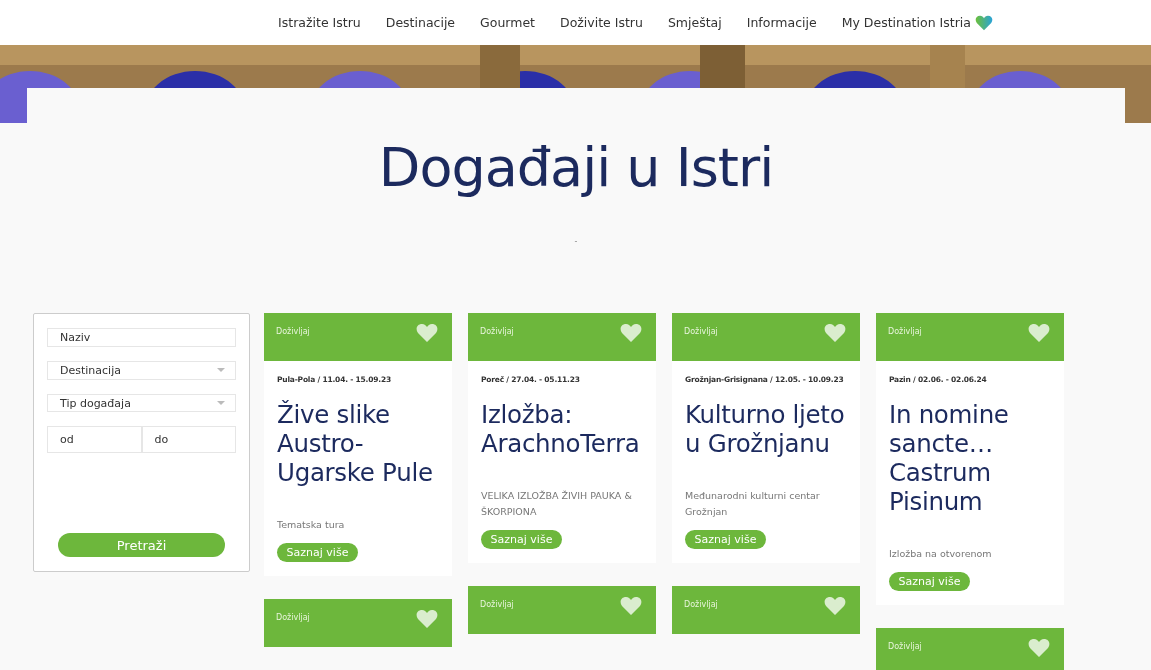 Image resolution: width=1151 pixels, height=670 pixels. What do you see at coordinates (781, 22) in the screenshot?
I see `nav-link: Informacije` at bounding box center [781, 22].